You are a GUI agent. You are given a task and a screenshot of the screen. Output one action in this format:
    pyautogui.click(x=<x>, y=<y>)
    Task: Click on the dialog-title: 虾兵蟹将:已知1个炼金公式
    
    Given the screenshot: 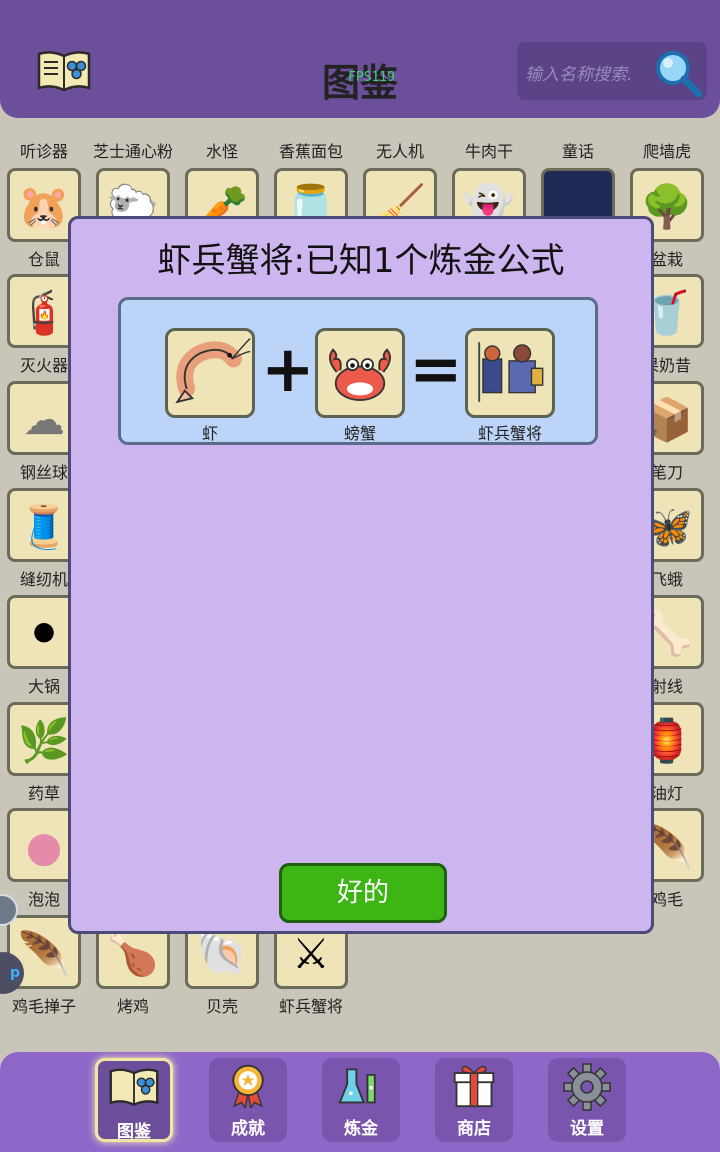 What is the action you would take?
    pyautogui.click(x=361, y=261)
    